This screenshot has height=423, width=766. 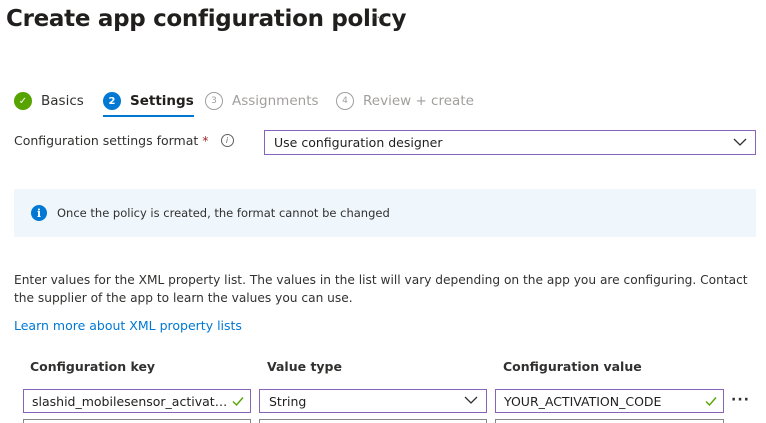 I want to click on step-settings: 2 Settings, so click(x=148, y=103).